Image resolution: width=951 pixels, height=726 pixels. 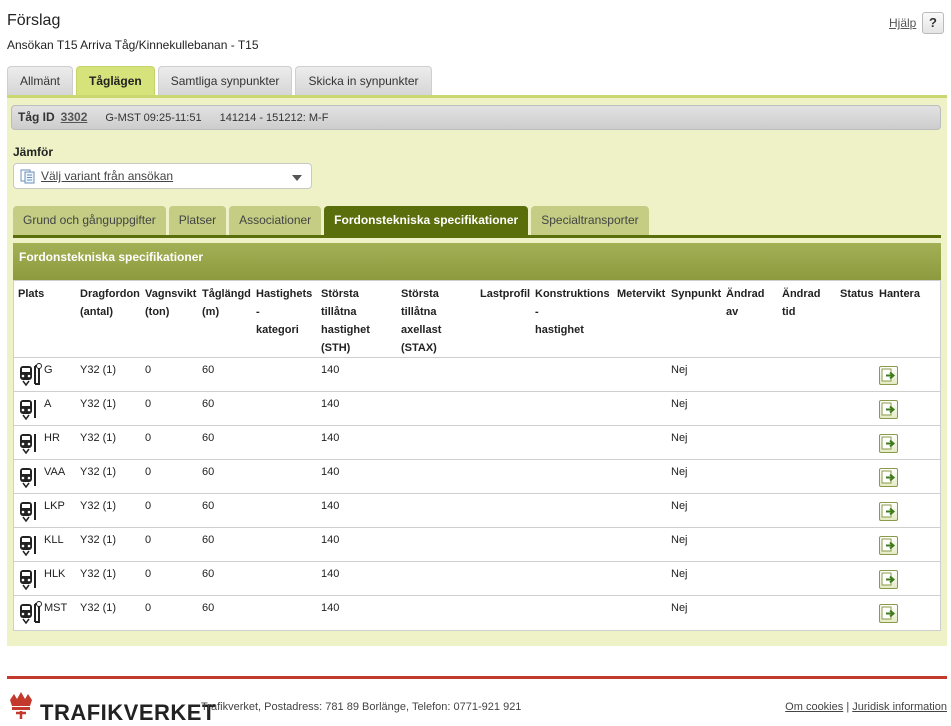 What do you see at coordinates (477, 510) in the screenshot?
I see `table-row: LKP Y32 (1) 0 60 140 Nej` at bounding box center [477, 510].